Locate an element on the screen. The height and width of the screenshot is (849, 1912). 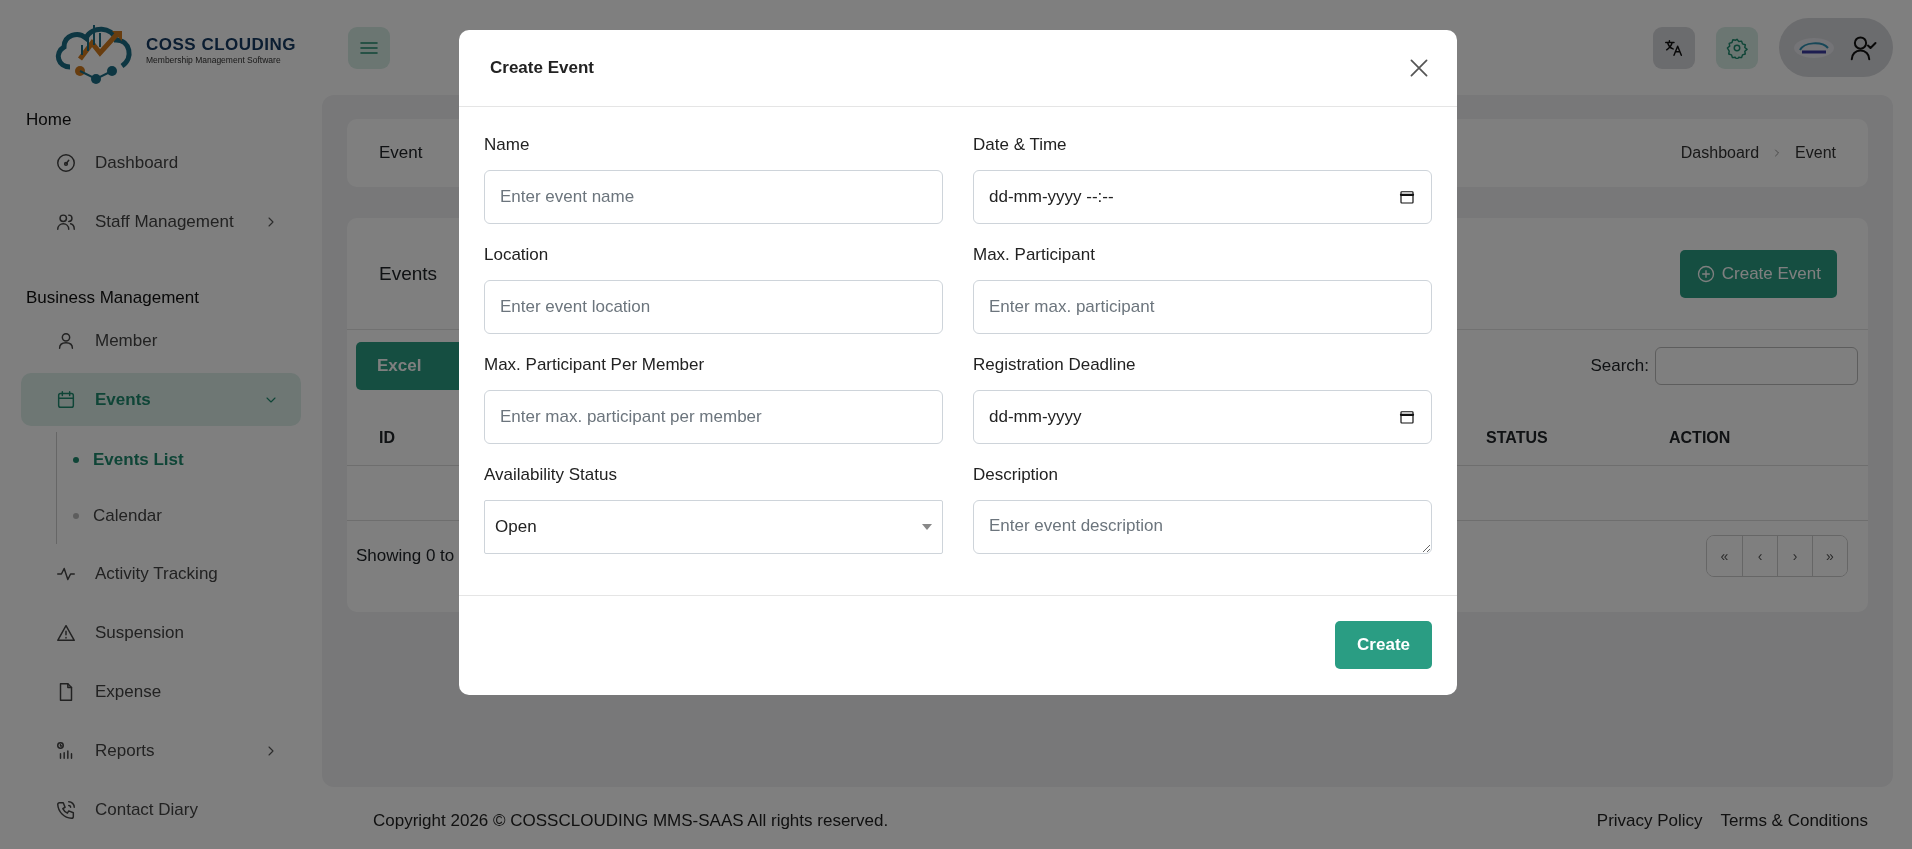
page-title: Event is located at coordinates (401, 153).